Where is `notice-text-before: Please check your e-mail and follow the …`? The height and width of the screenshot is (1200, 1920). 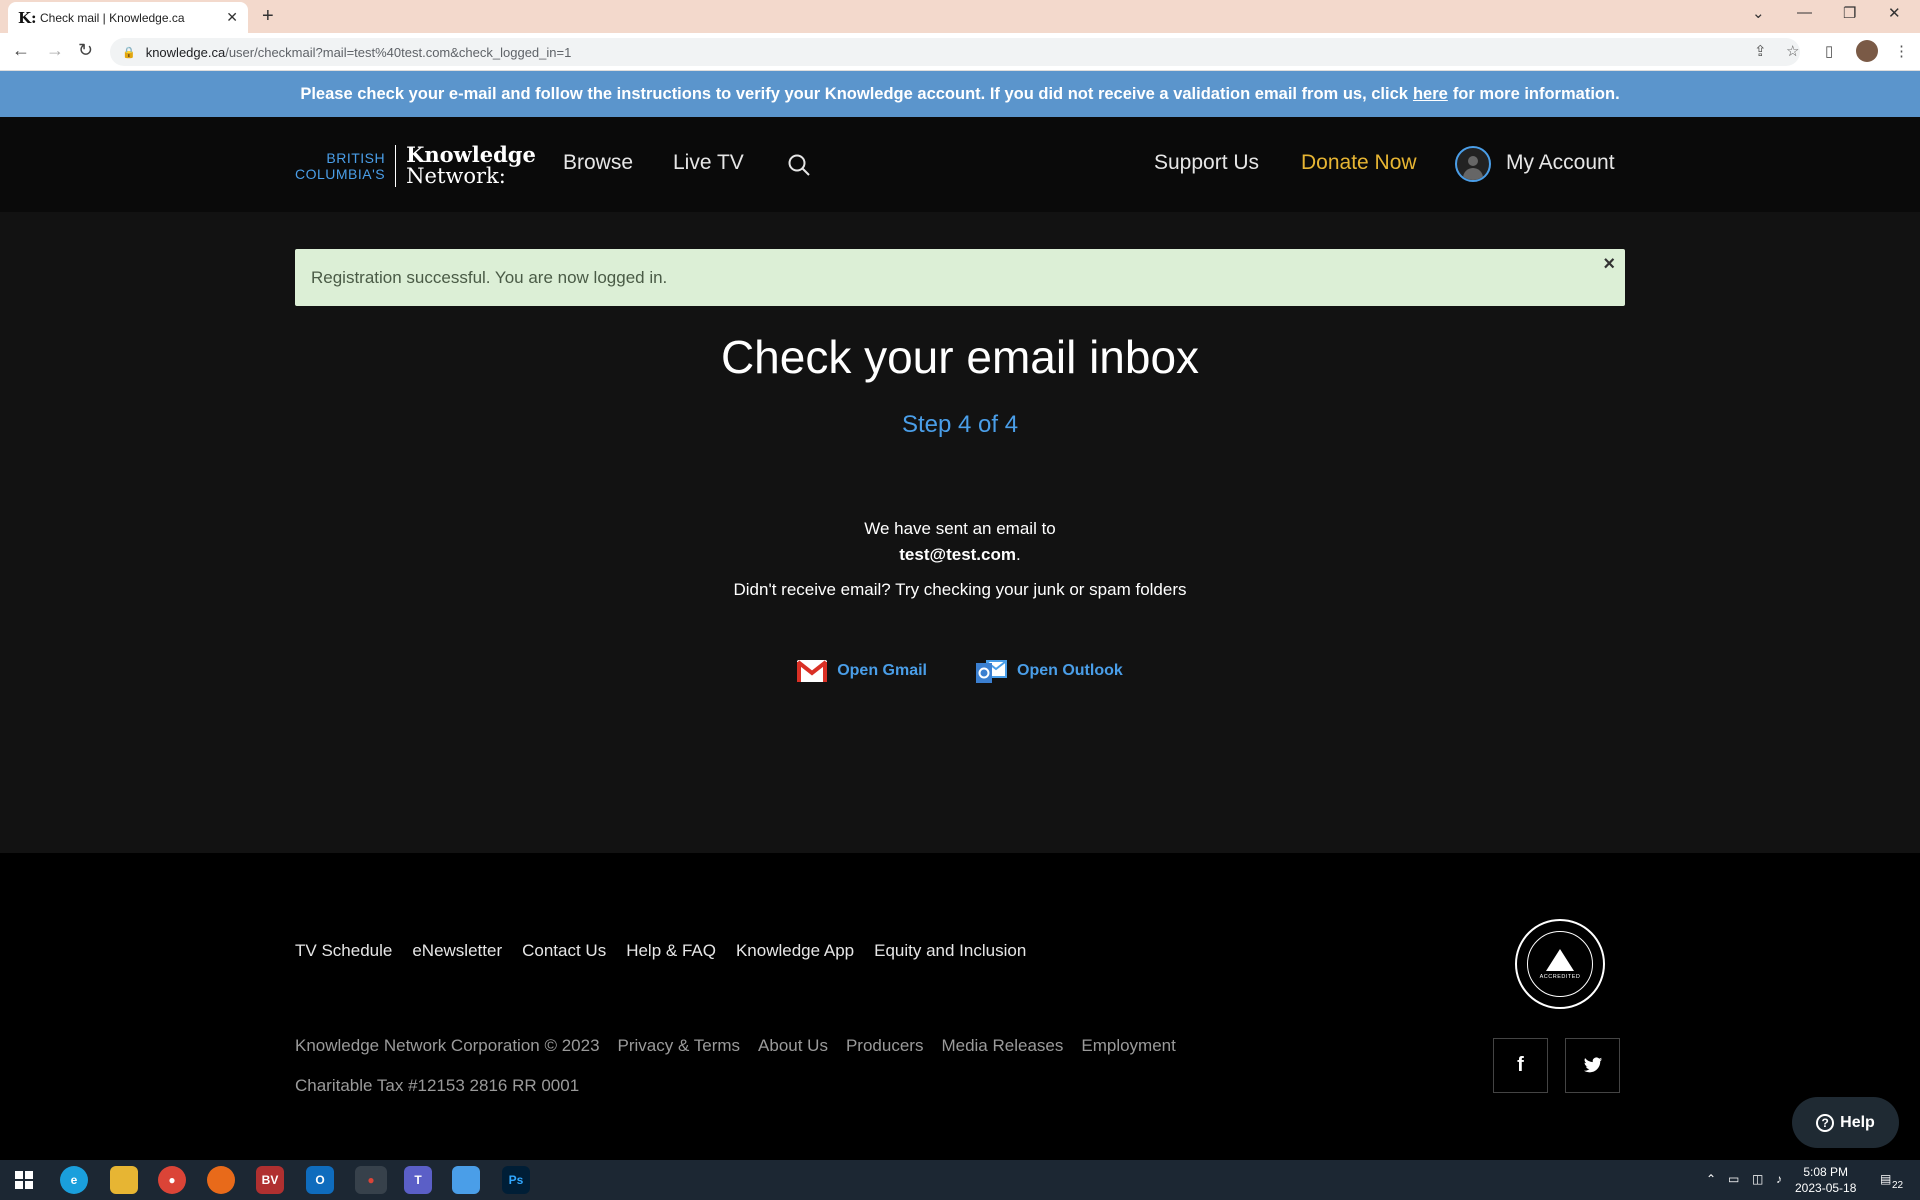 notice-text-before: Please check your e-mail and follow the … is located at coordinates (854, 93).